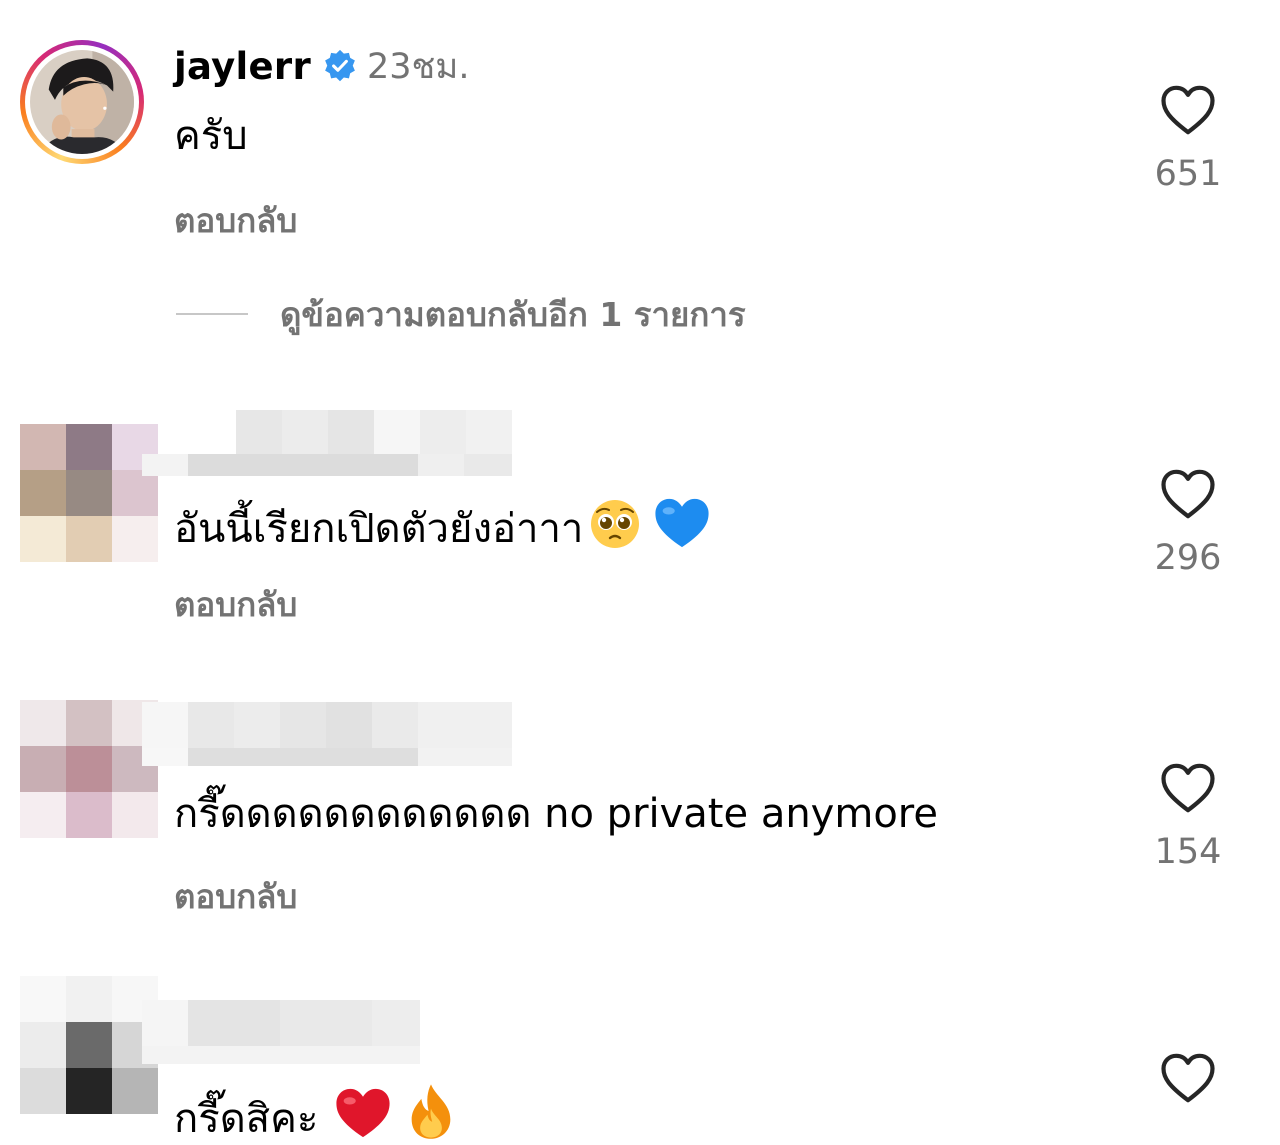 This screenshot has height=1145, width=1280. What do you see at coordinates (211, 136) in the screenshot?
I see `comment-text: ครับ` at bounding box center [211, 136].